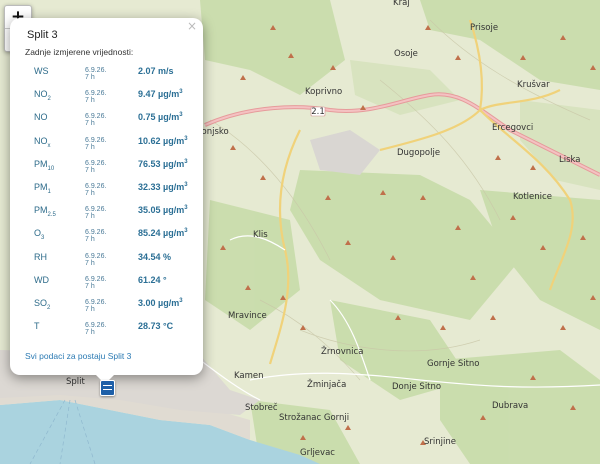  Describe the element at coordinates (314, 418) in the screenshot. I see `place-label: Strožanac Gornji` at that location.